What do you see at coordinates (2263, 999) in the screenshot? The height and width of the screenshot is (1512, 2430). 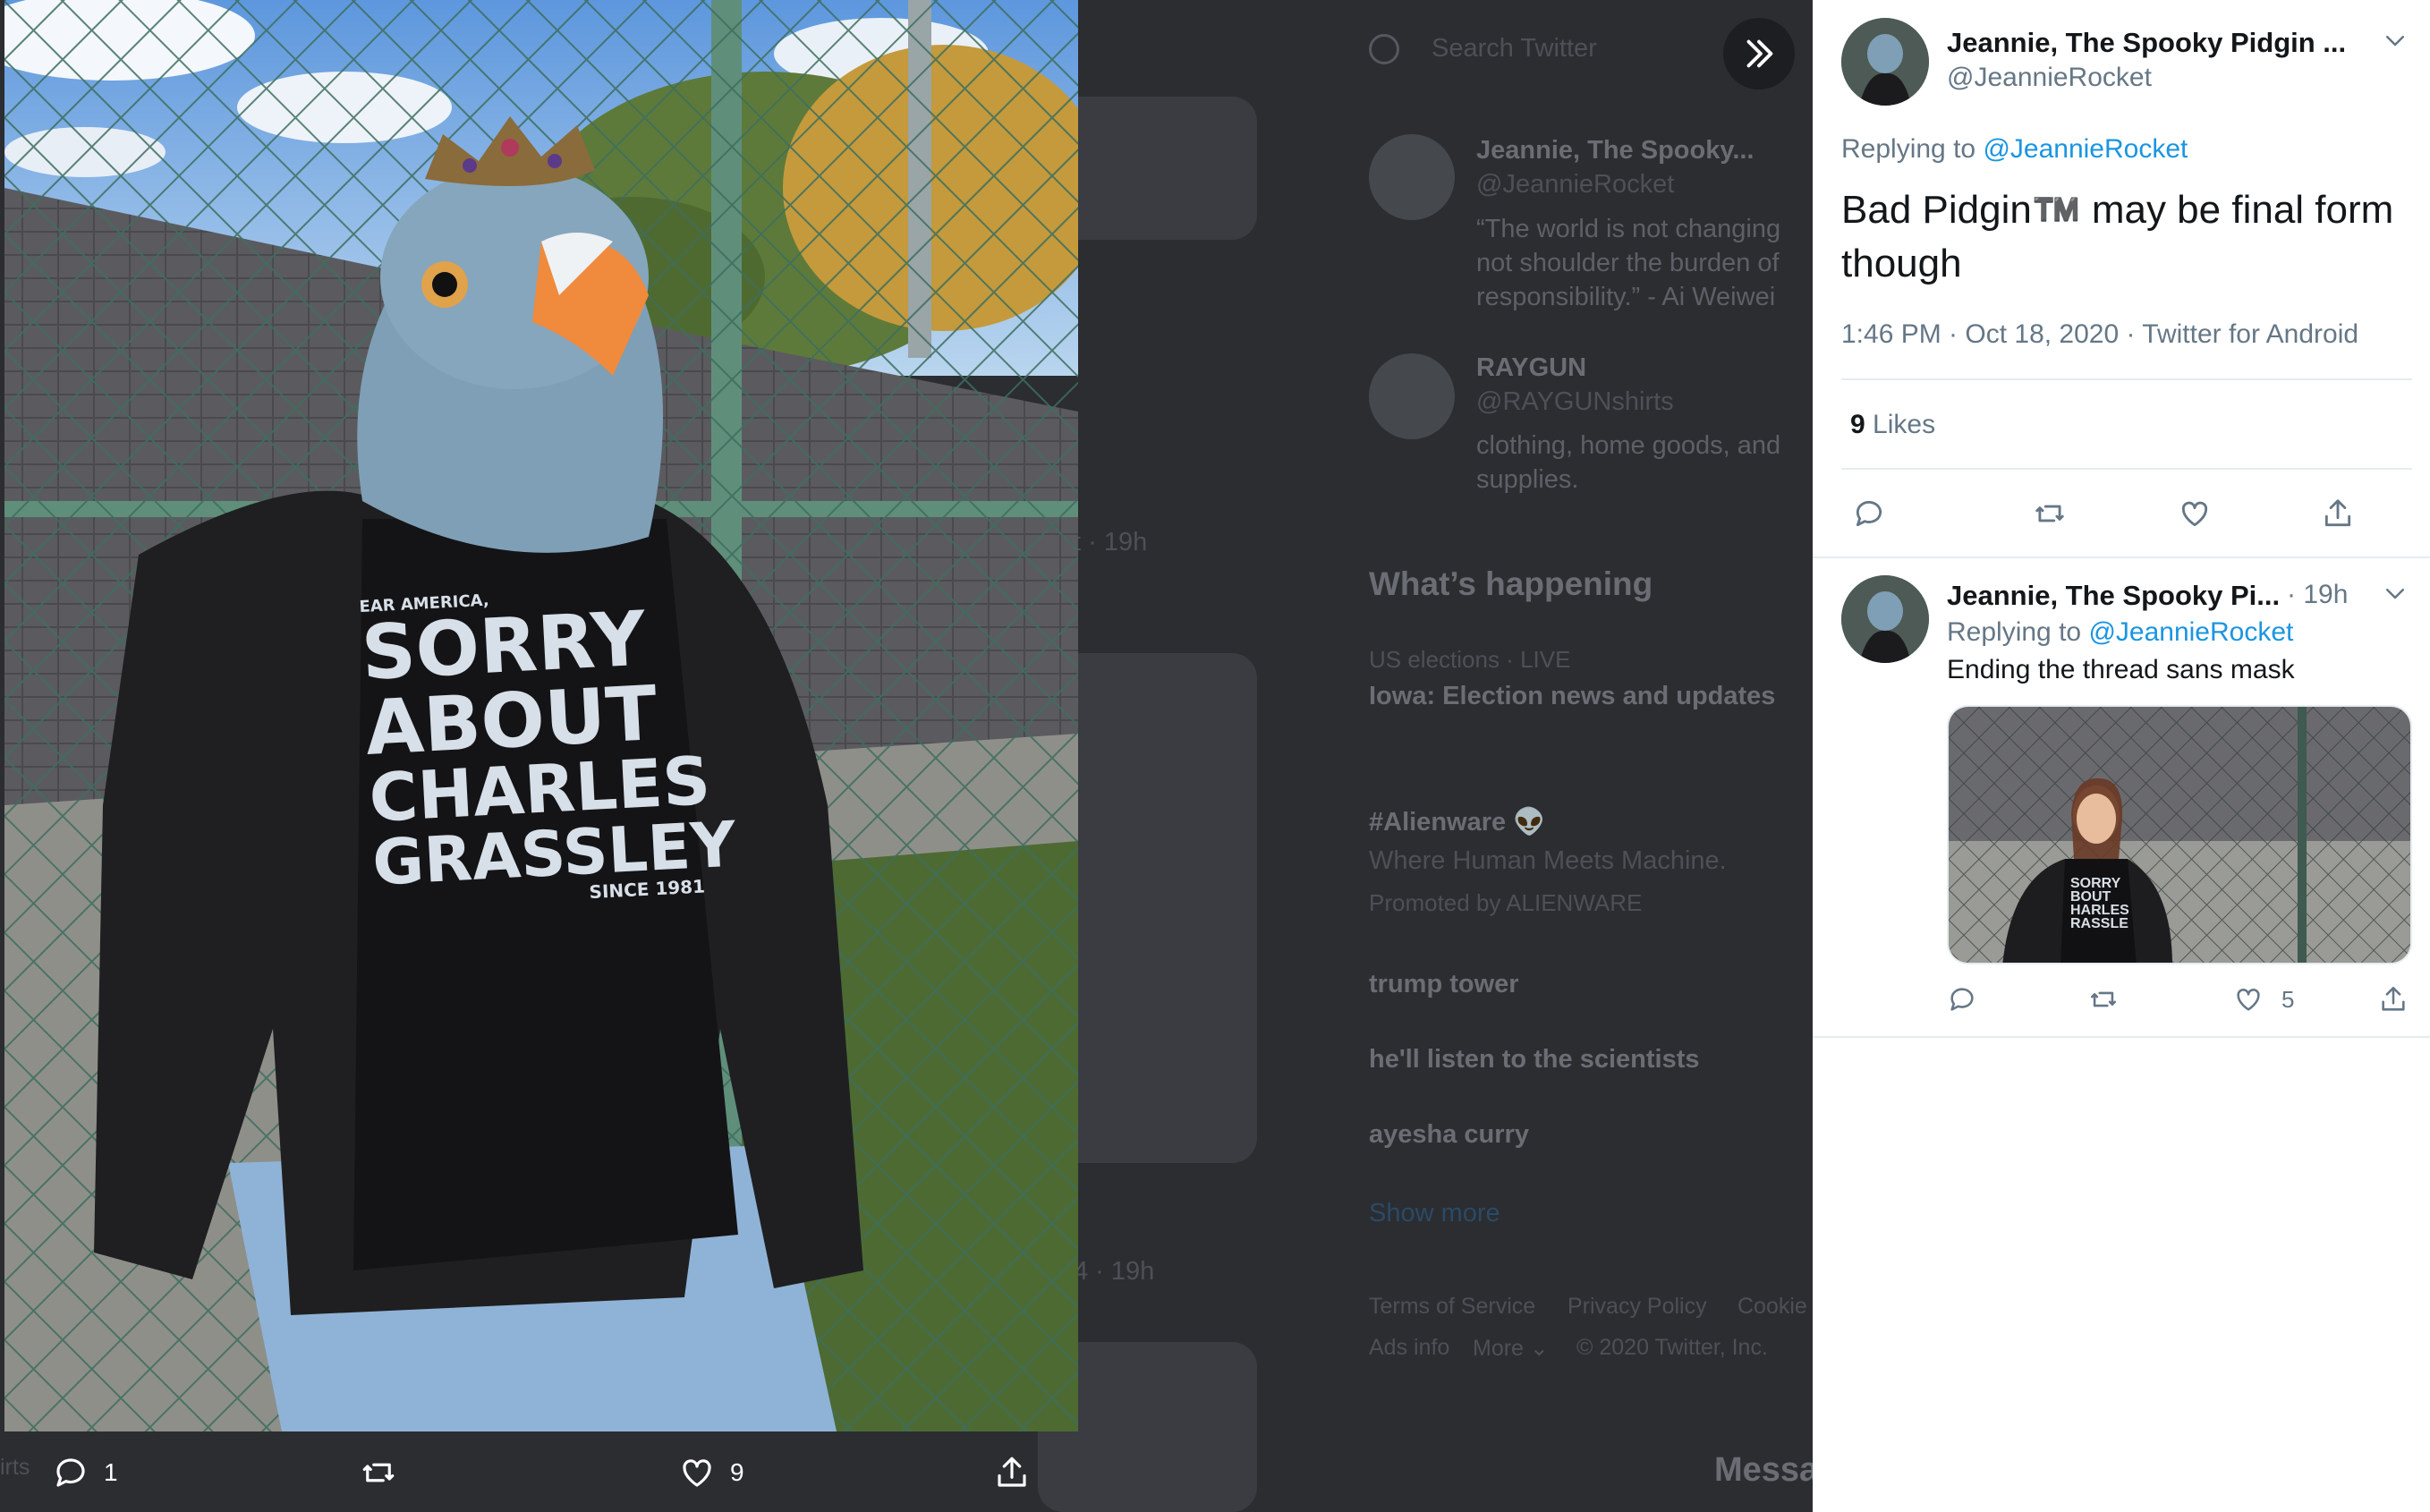 I see `like-button: 5` at bounding box center [2263, 999].